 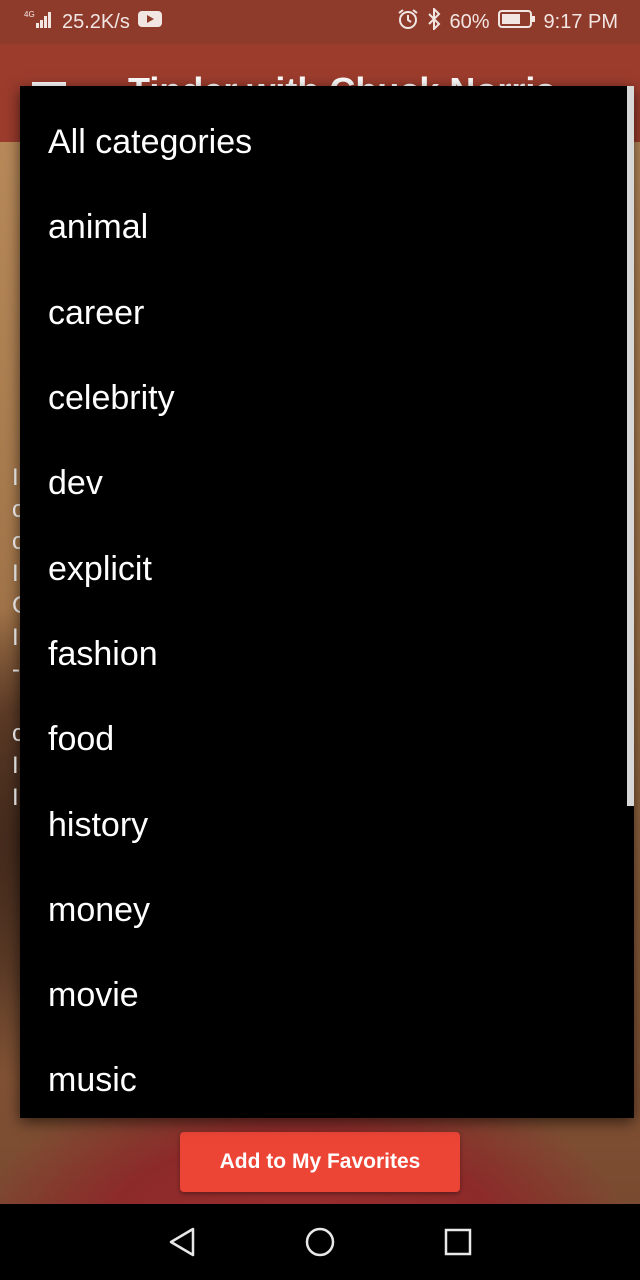 What do you see at coordinates (327, 1078) in the screenshot?
I see `category-item-music: music` at bounding box center [327, 1078].